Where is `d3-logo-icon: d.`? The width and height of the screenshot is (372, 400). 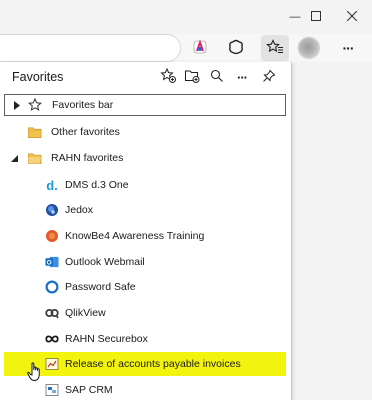 d3-logo-icon: d. is located at coordinates (52, 185).